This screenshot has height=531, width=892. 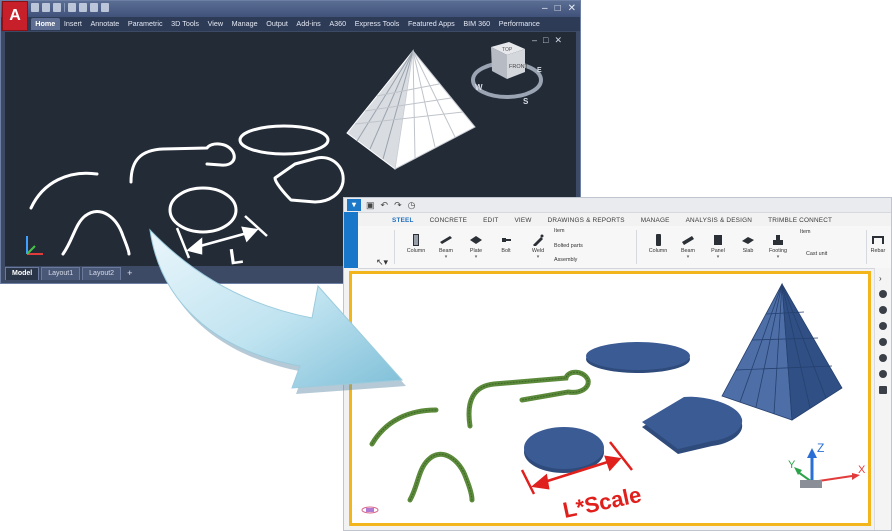 I want to click on autocad-app-logo: A, so click(x=15, y=16).